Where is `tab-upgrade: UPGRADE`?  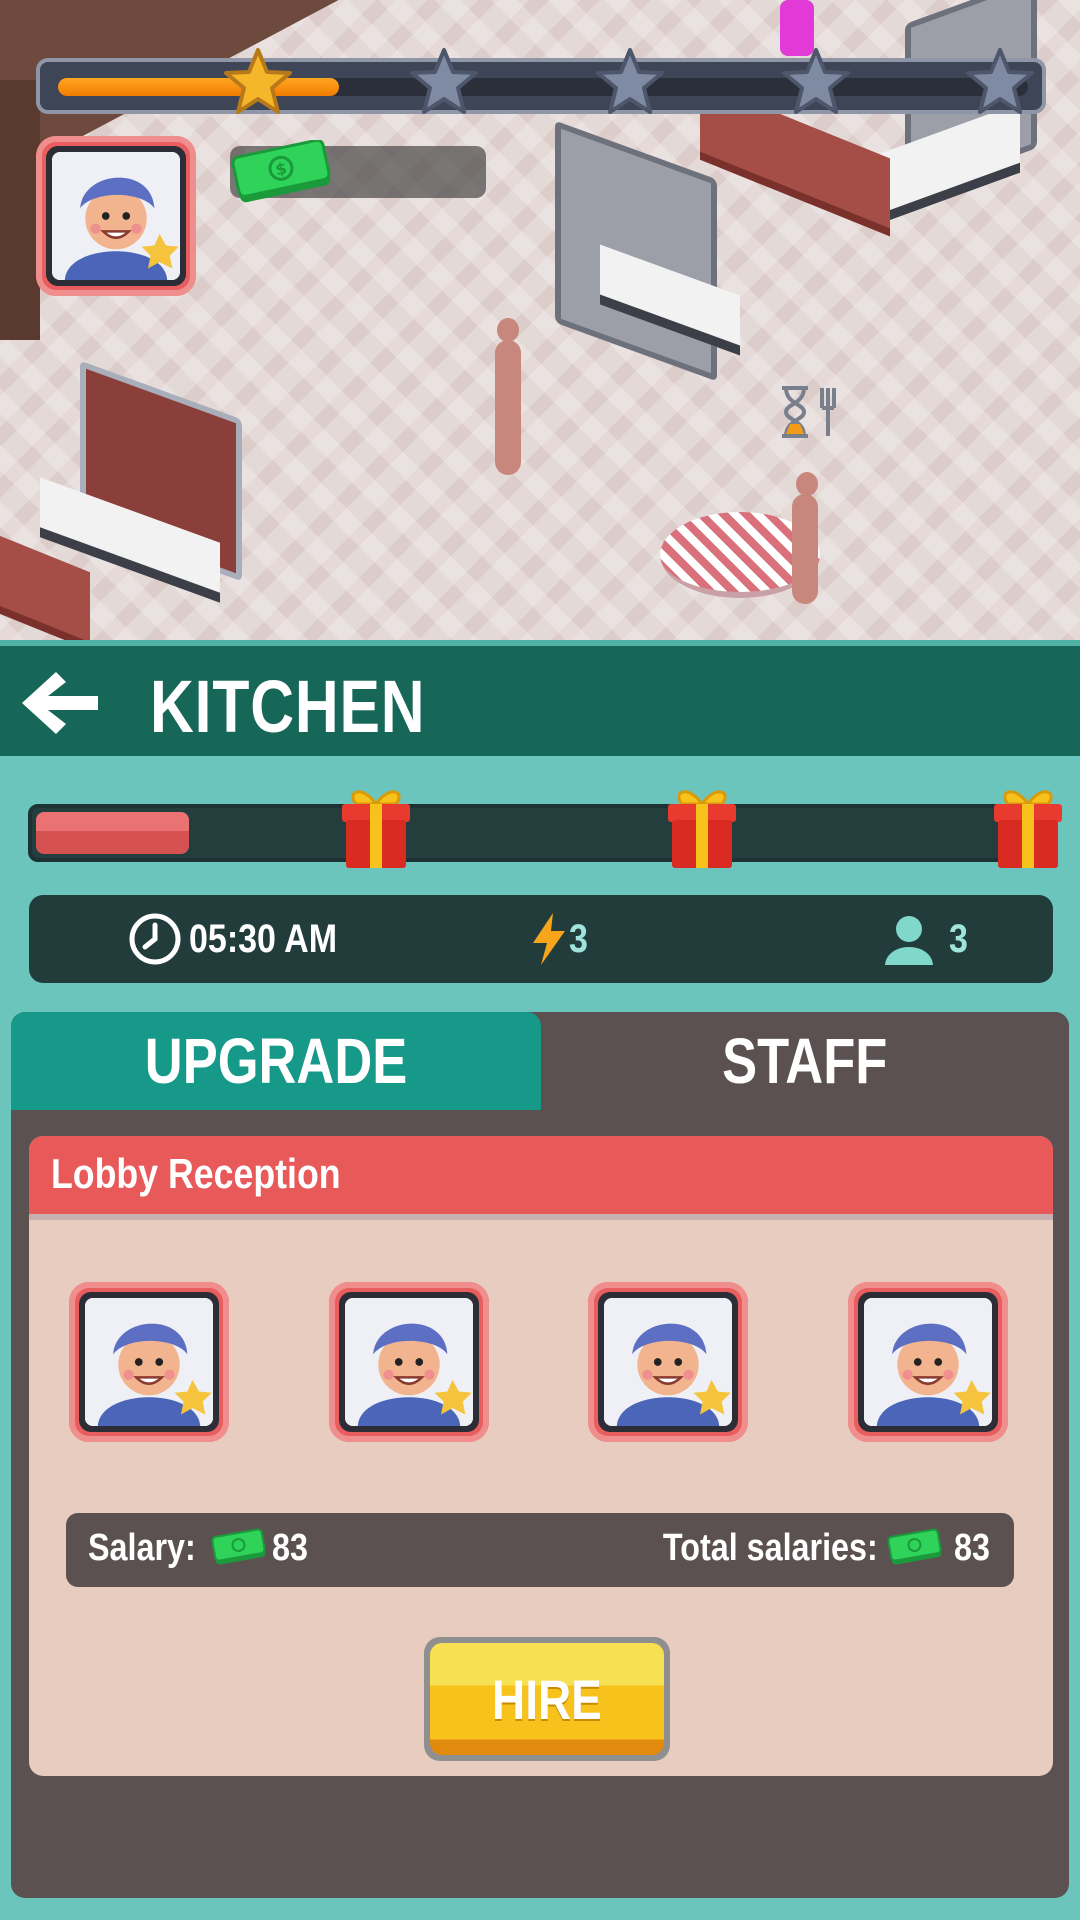 tab-upgrade: UPGRADE is located at coordinates (276, 1061).